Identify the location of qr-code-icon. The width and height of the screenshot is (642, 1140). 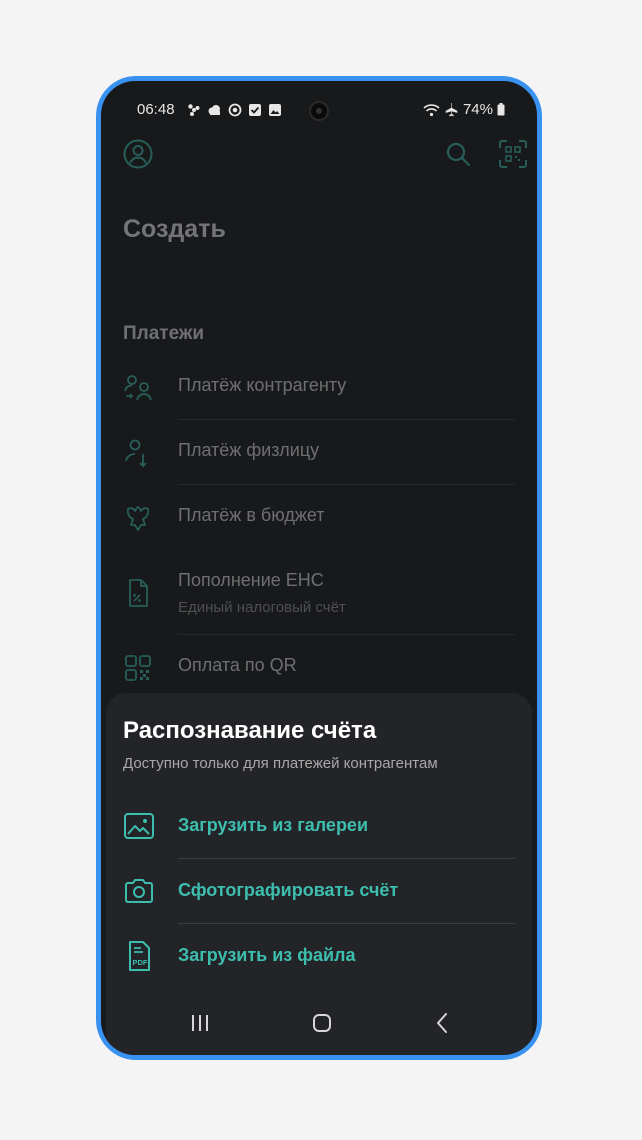
(138, 668).